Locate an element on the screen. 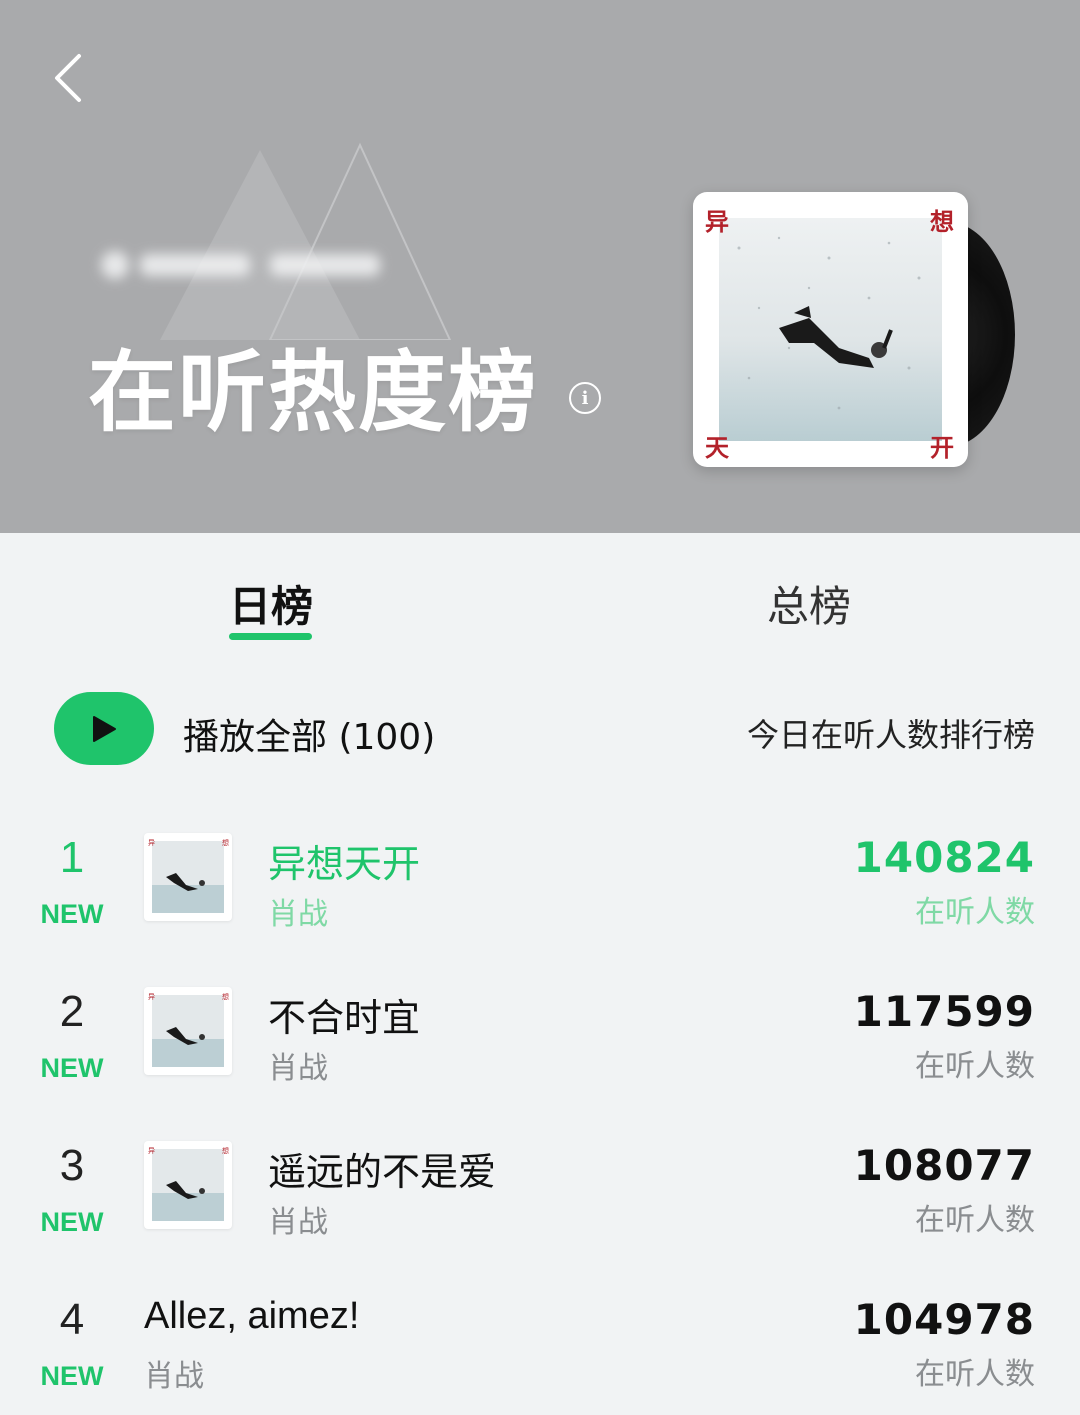 Image resolution: width=1080 pixels, height=1415 pixels. rank-number: 1 is located at coordinates (72, 857).